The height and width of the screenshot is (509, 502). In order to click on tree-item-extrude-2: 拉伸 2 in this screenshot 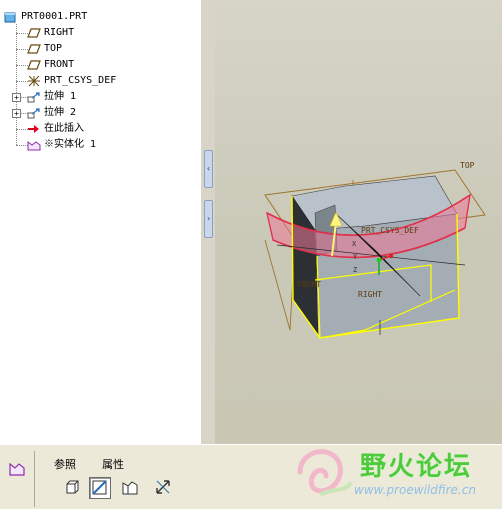, I will do `click(51, 113)`.